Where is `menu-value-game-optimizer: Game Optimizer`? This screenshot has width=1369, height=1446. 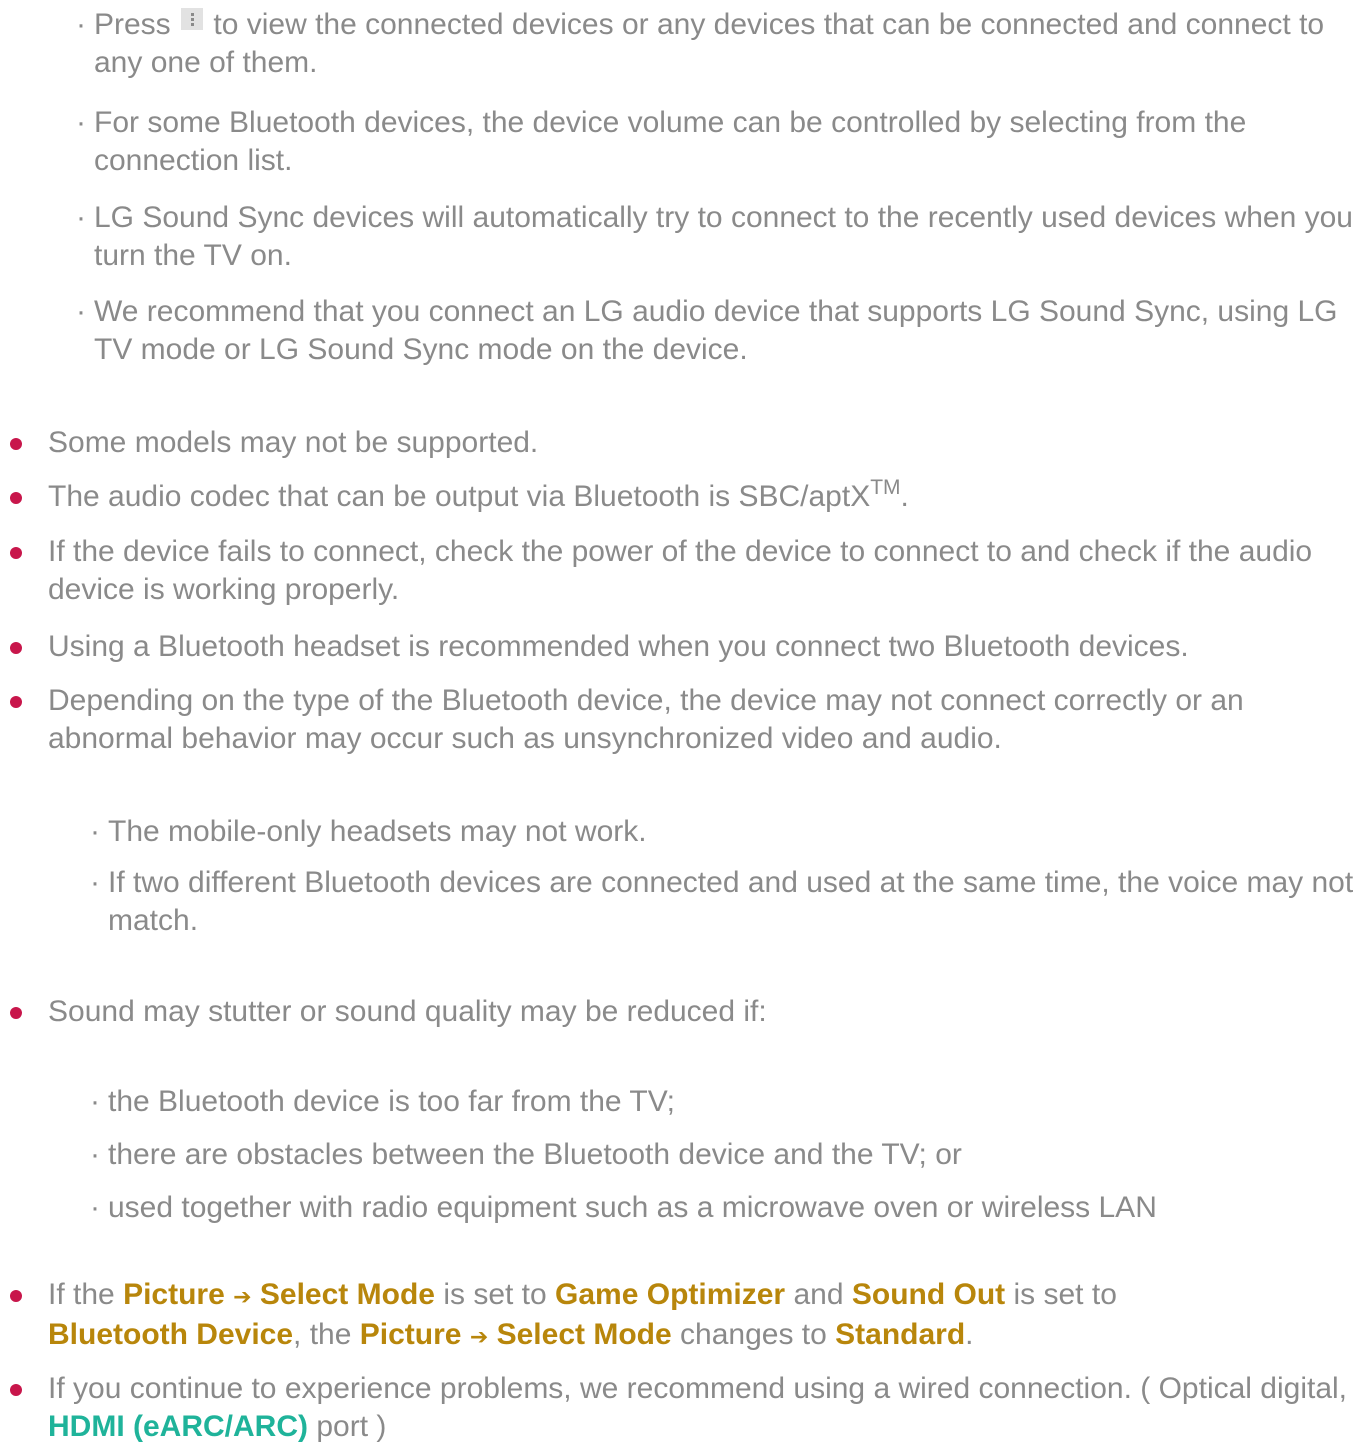
menu-value-game-optimizer: Game Optimizer is located at coordinates (670, 1294).